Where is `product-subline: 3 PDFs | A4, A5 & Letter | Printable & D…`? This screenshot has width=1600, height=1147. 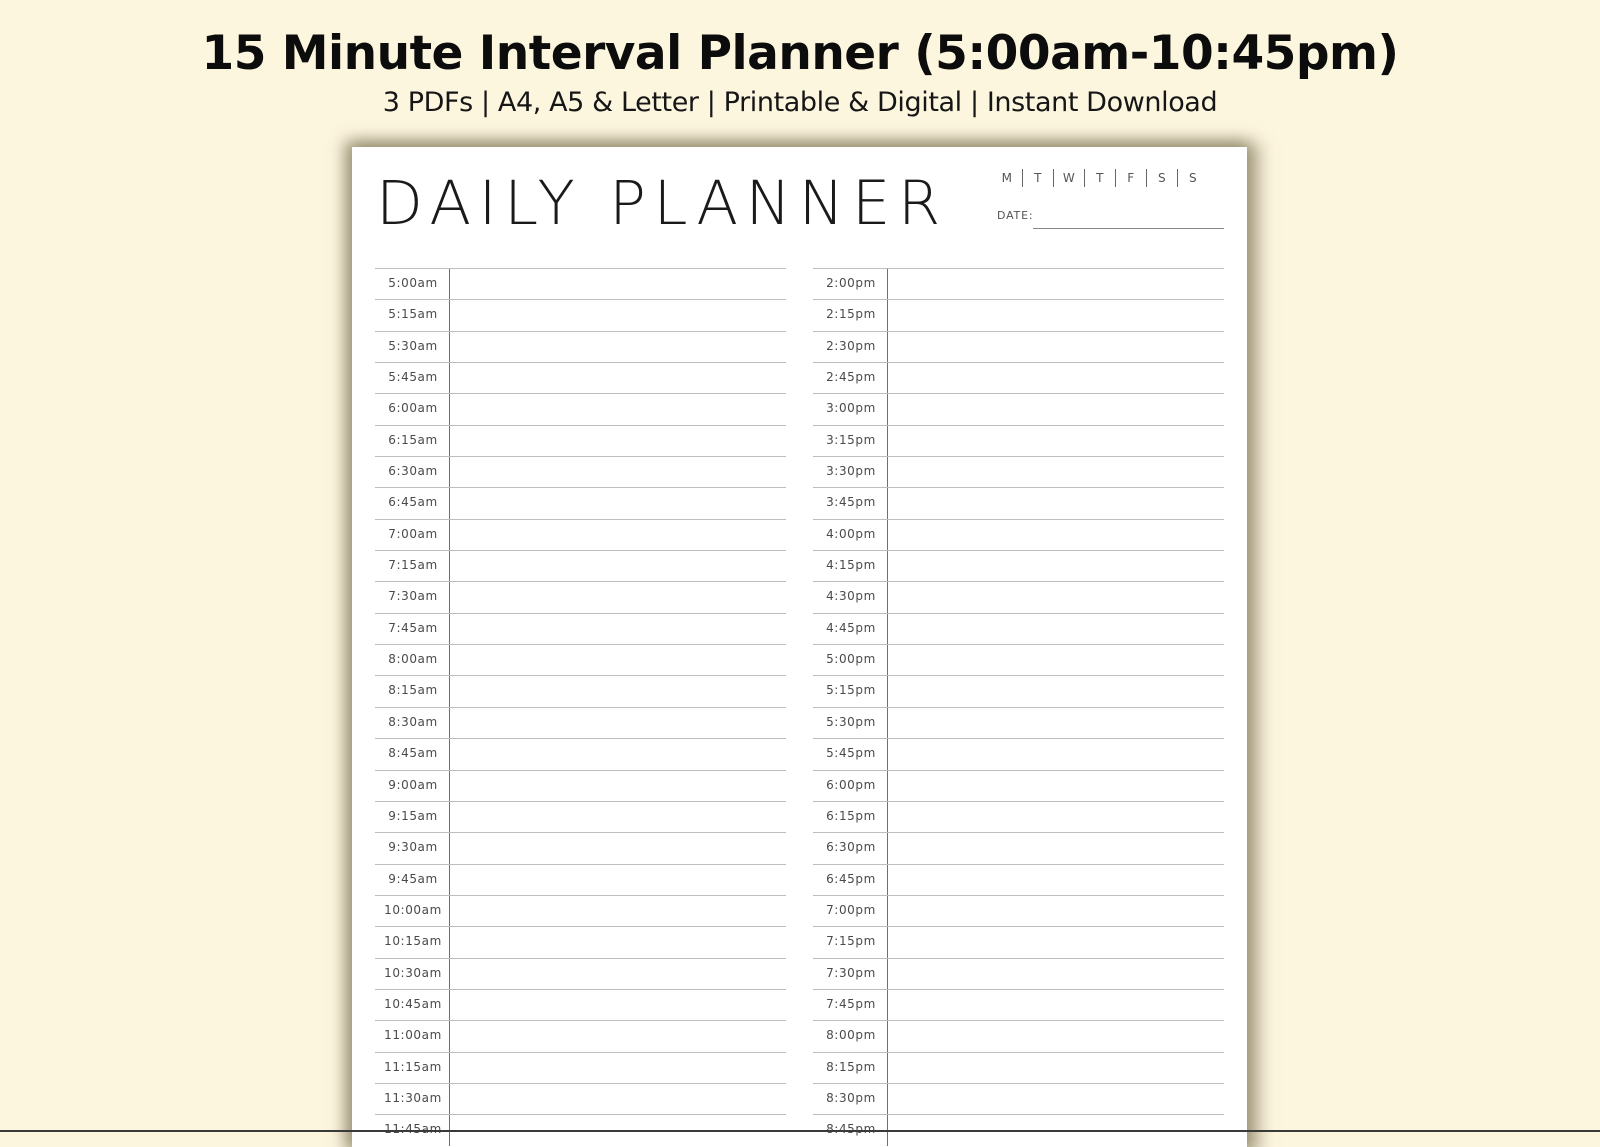
product-subline: 3 PDFs | A4, A5 & Letter | Printable & D… is located at coordinates (800, 102).